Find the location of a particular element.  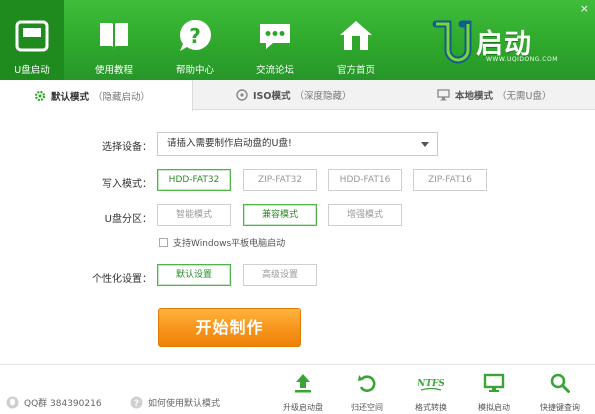

nav-label: 帮助中心 is located at coordinates (194, 70).